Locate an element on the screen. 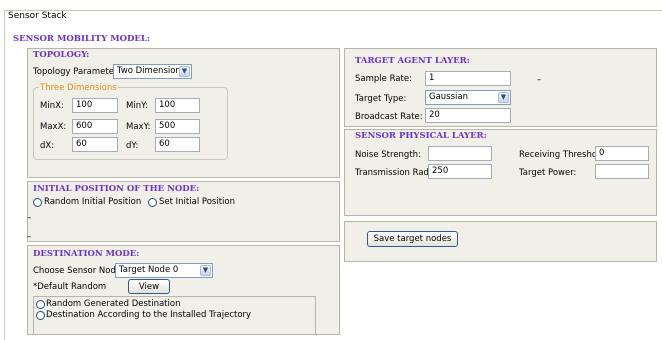 This screenshot has width=662, height=340. window-title: Sensor Stack is located at coordinates (37, 16).